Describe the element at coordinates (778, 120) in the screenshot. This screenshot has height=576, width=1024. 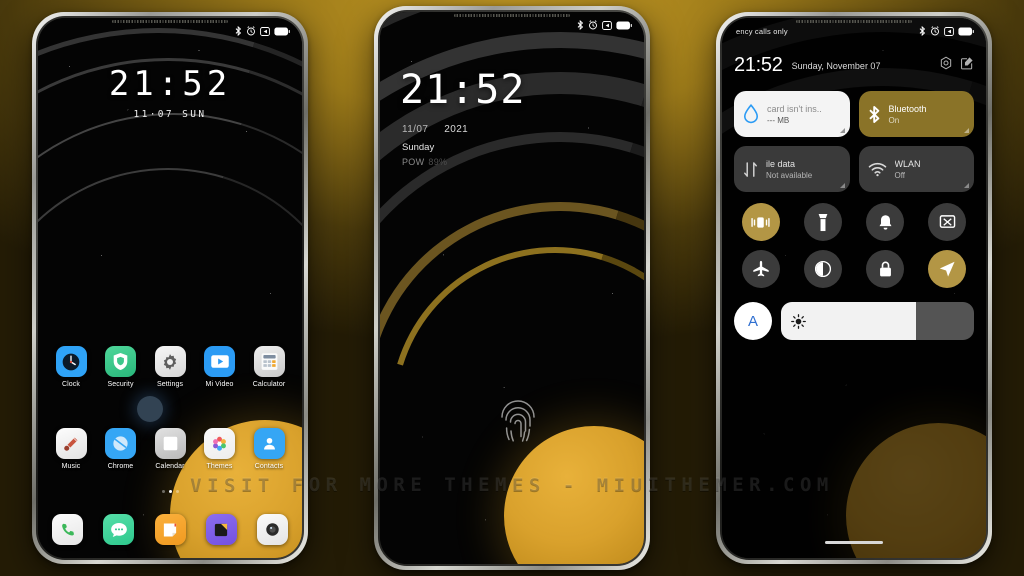
I see `tile-subtitle: --- MB` at that location.